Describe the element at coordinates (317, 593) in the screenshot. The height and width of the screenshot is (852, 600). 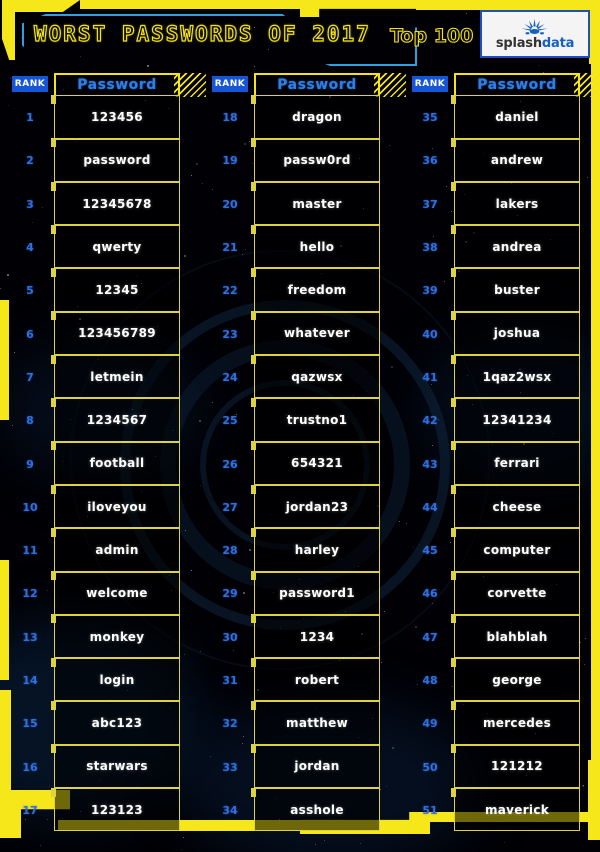
I see `password-value: password1` at that location.